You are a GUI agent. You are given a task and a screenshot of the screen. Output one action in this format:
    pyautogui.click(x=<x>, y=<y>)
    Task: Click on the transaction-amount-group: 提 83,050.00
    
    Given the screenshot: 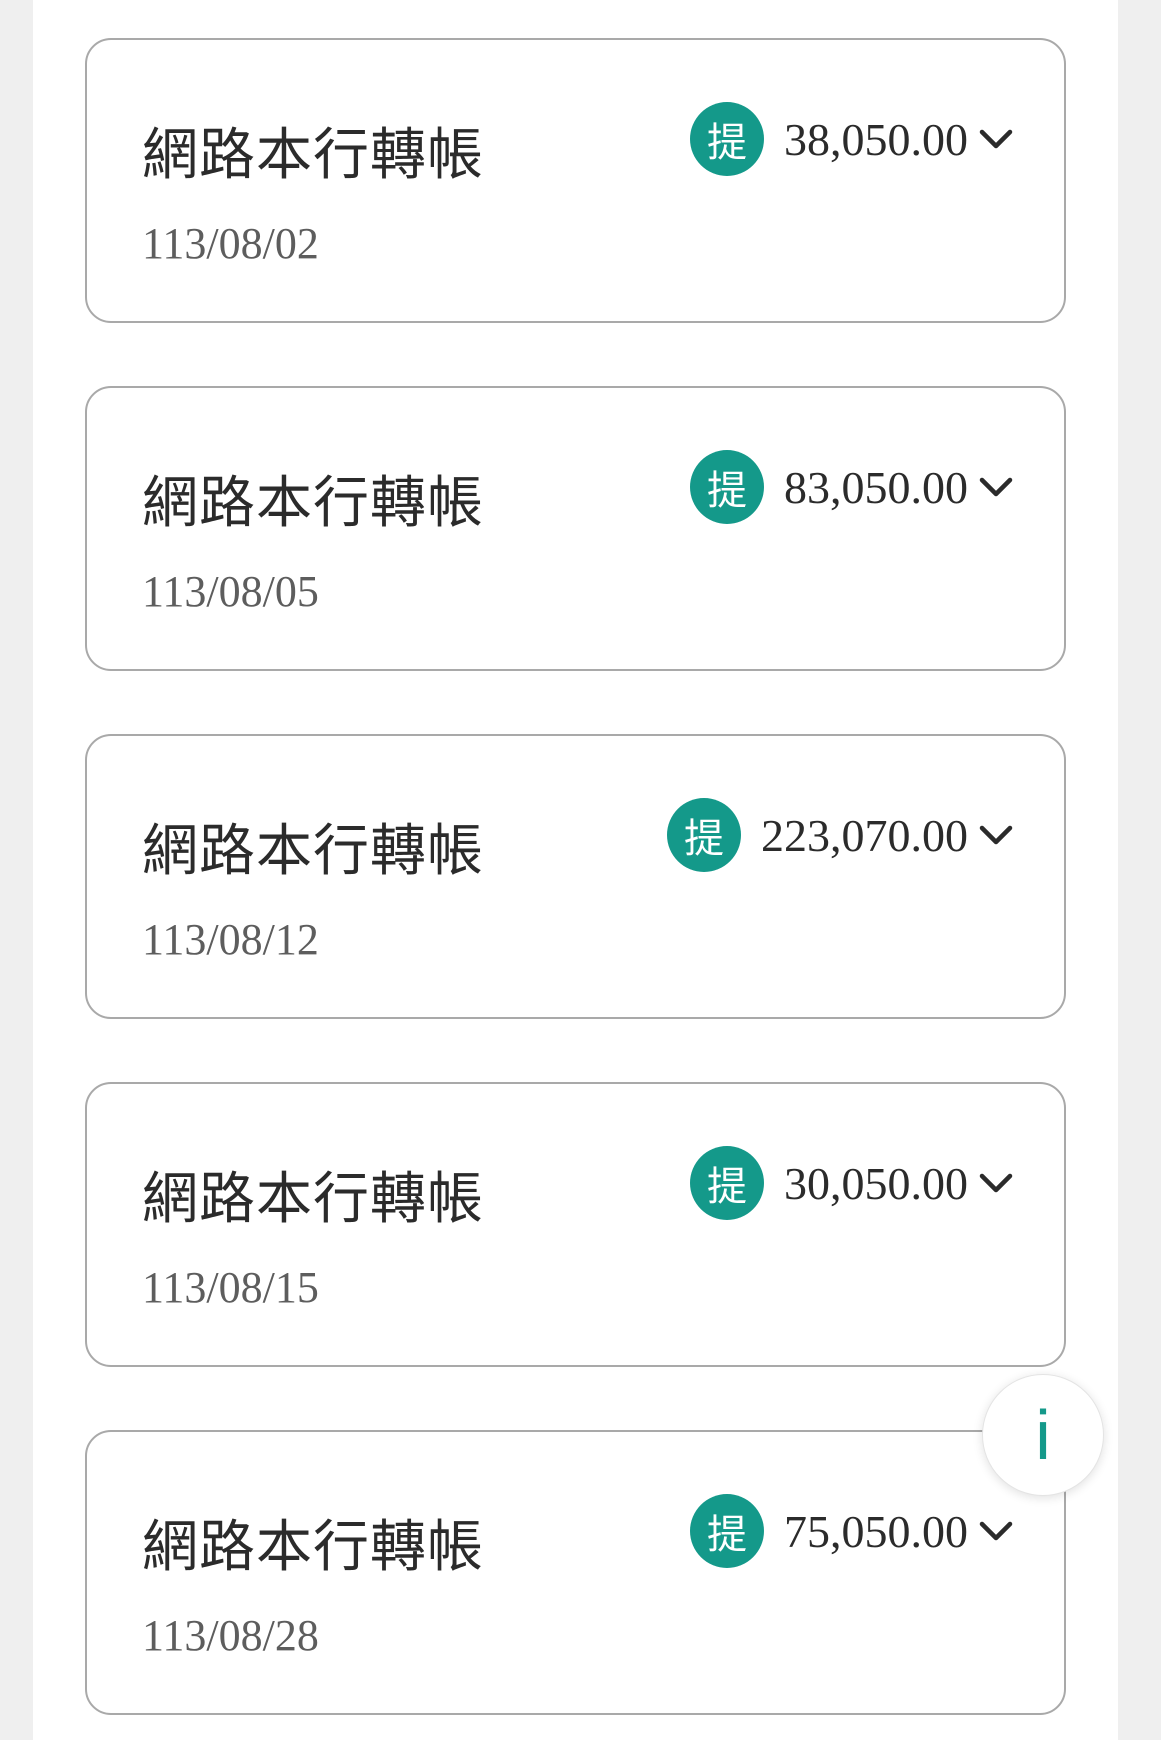 What is the action you would take?
    pyautogui.click(x=853, y=487)
    